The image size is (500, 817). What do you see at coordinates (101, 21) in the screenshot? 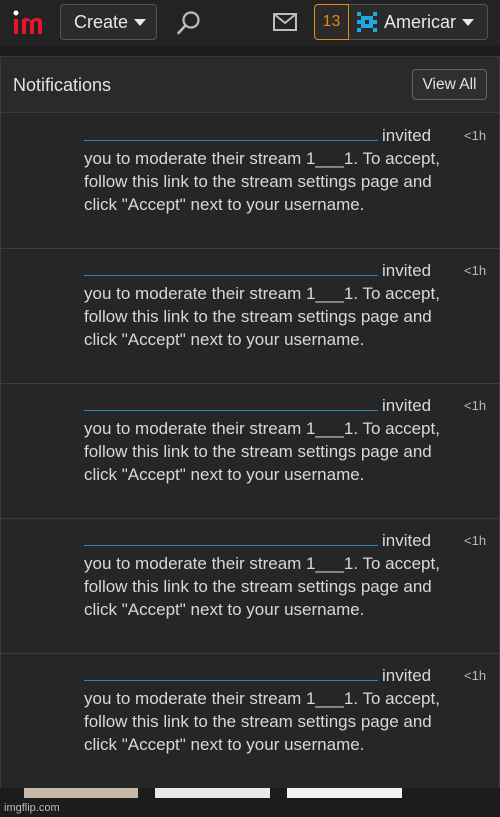
I see `create-button-label: Create` at bounding box center [101, 21].